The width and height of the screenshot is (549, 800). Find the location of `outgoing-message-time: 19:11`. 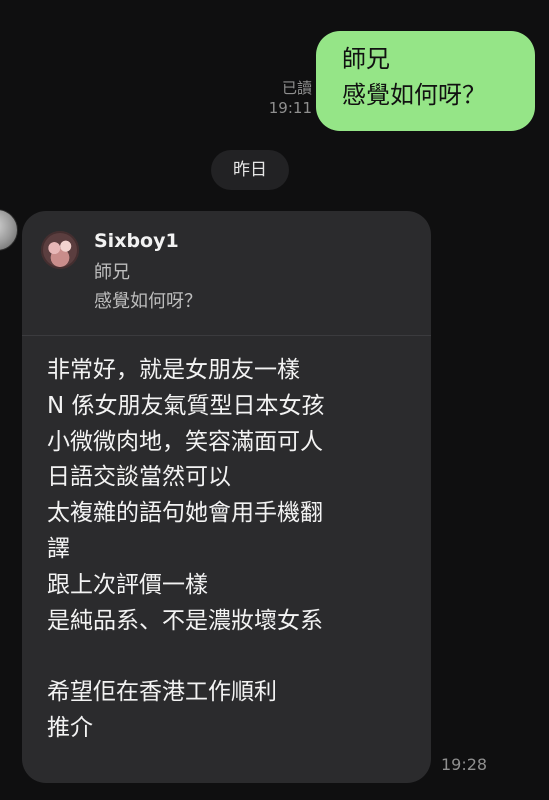

outgoing-message-time: 19:11 is located at coordinates (290, 108).